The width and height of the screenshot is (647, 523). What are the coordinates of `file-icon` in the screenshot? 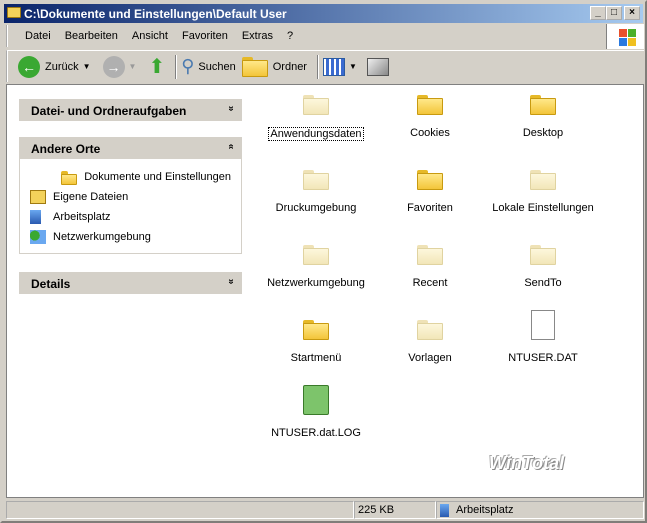 It's located at (543, 325).